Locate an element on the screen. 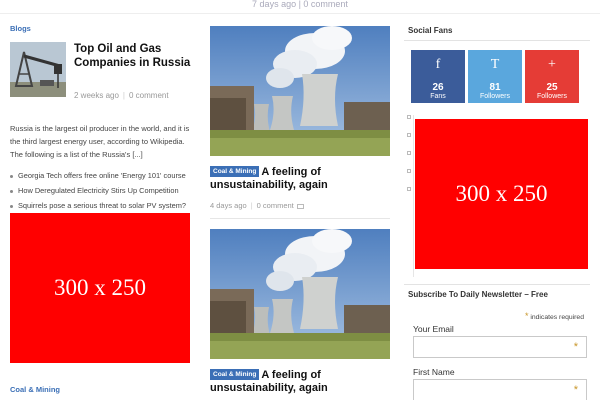  featured-post-thumbnail is located at coordinates (38, 69).